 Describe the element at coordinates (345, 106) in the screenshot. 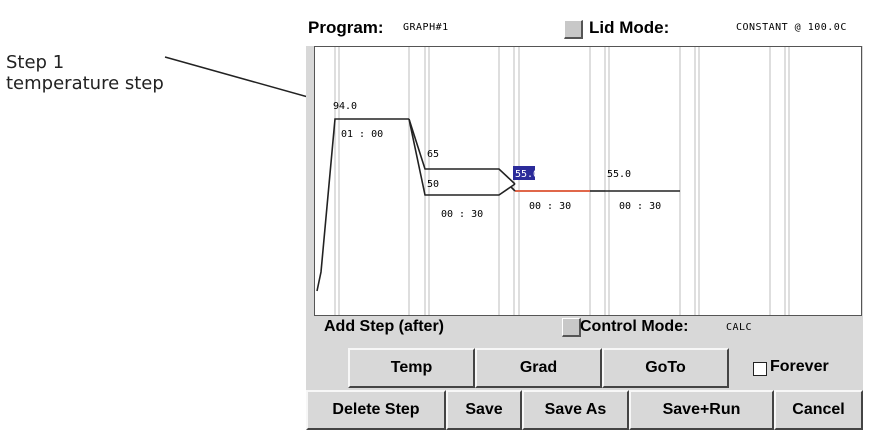

I see `step1-temp-label: 94.0` at that location.